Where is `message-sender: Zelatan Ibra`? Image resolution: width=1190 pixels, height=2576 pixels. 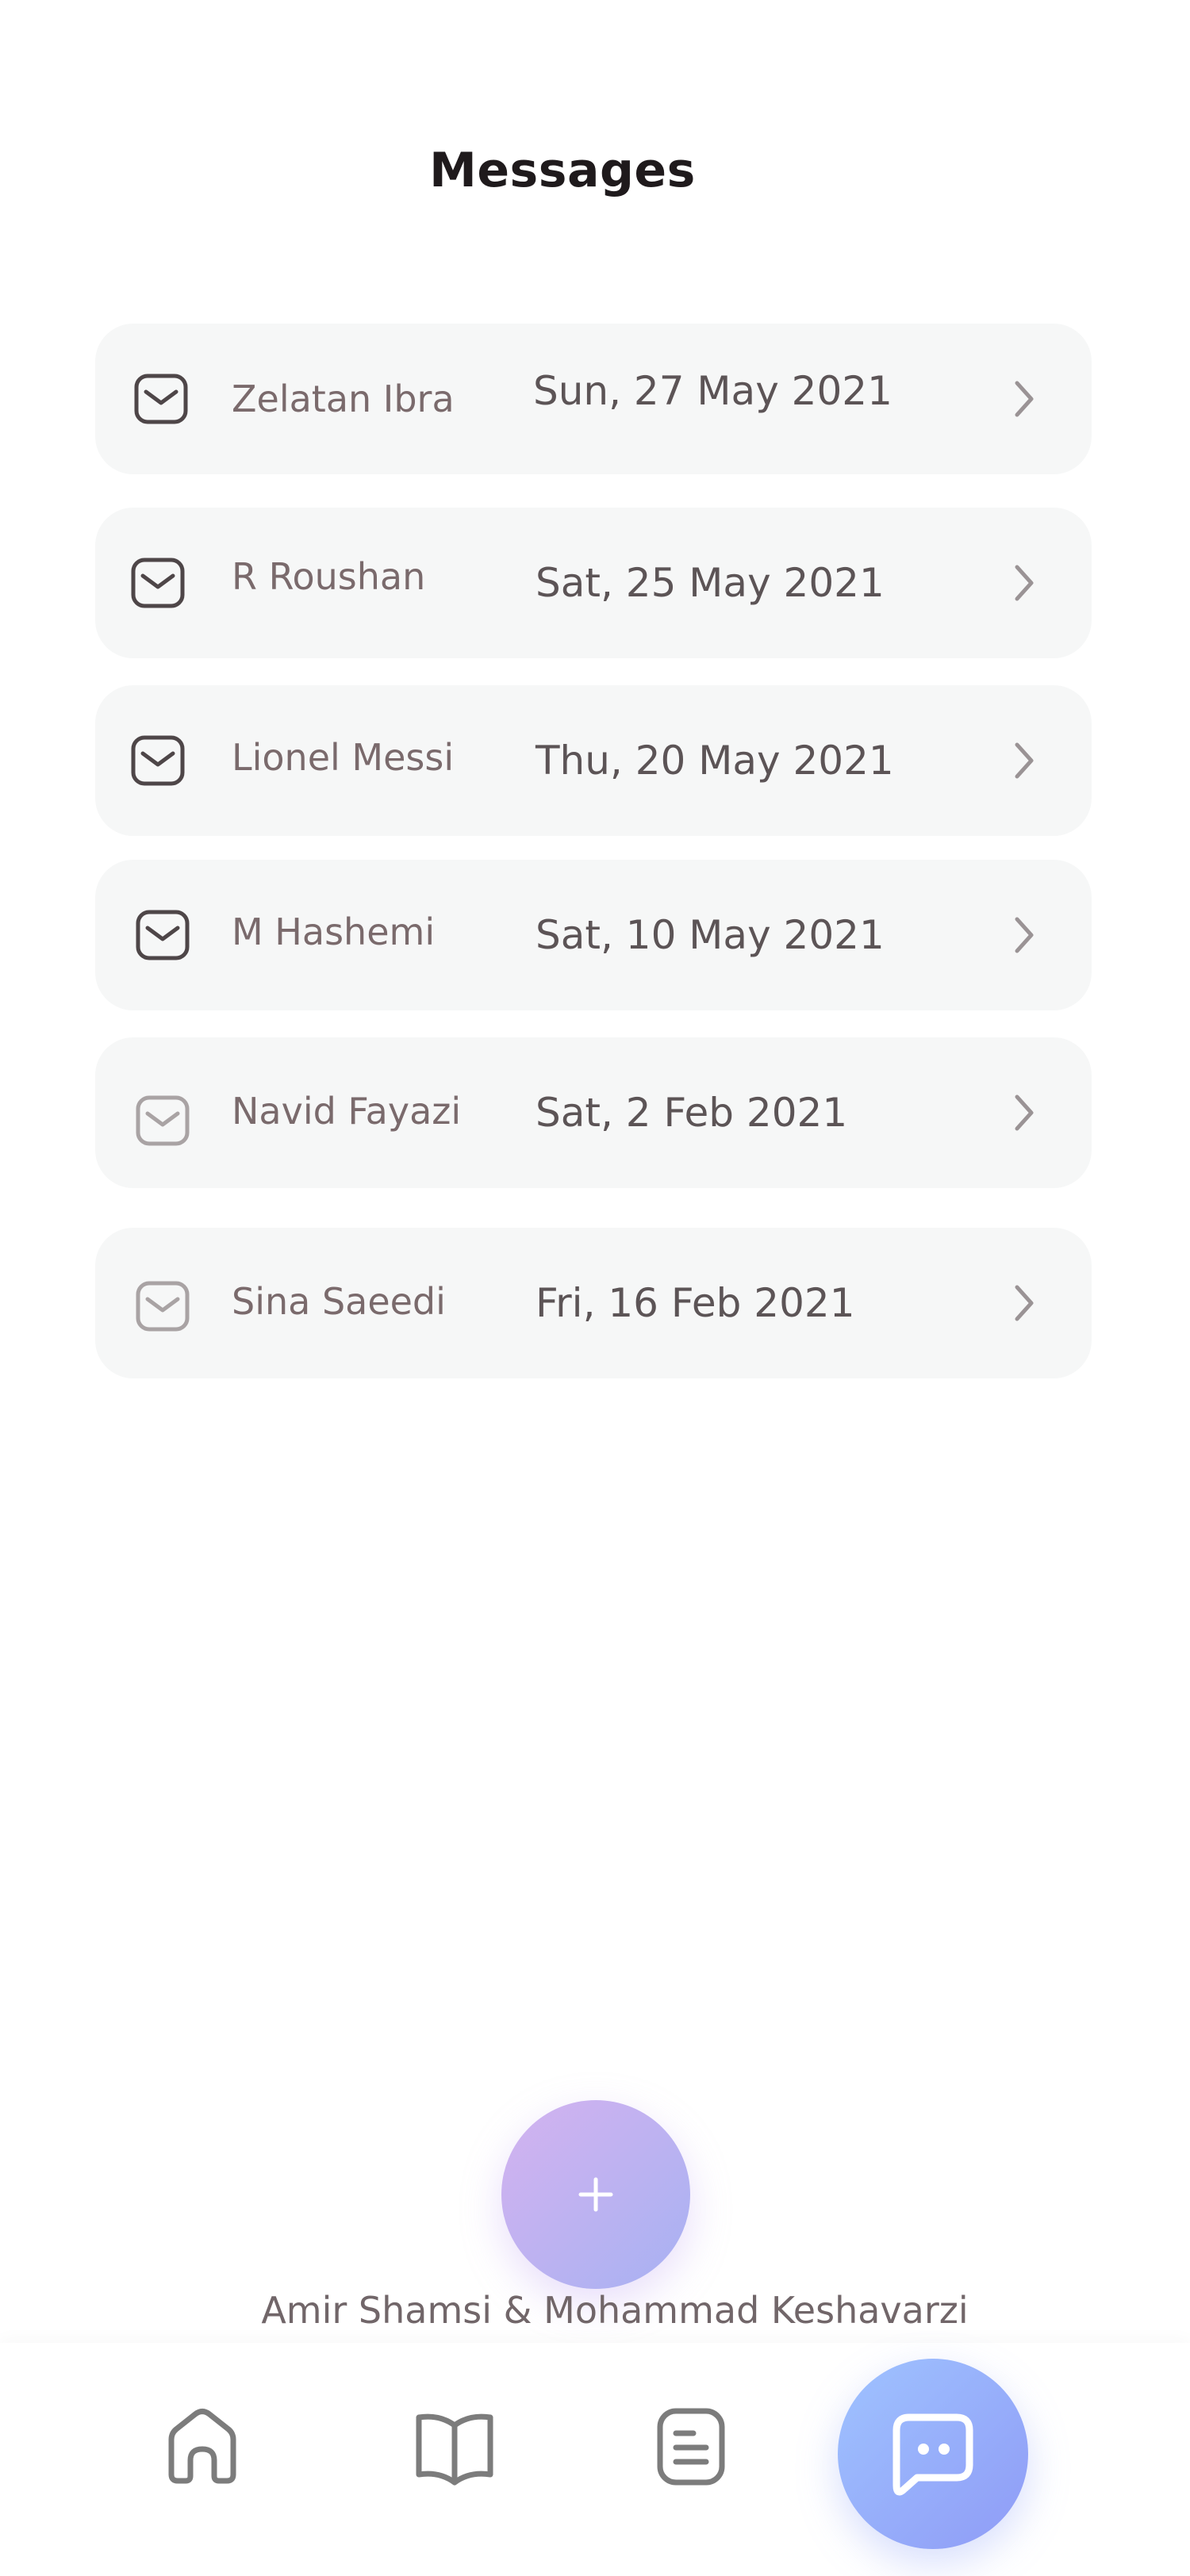
message-sender: Zelatan Ibra is located at coordinates (343, 399).